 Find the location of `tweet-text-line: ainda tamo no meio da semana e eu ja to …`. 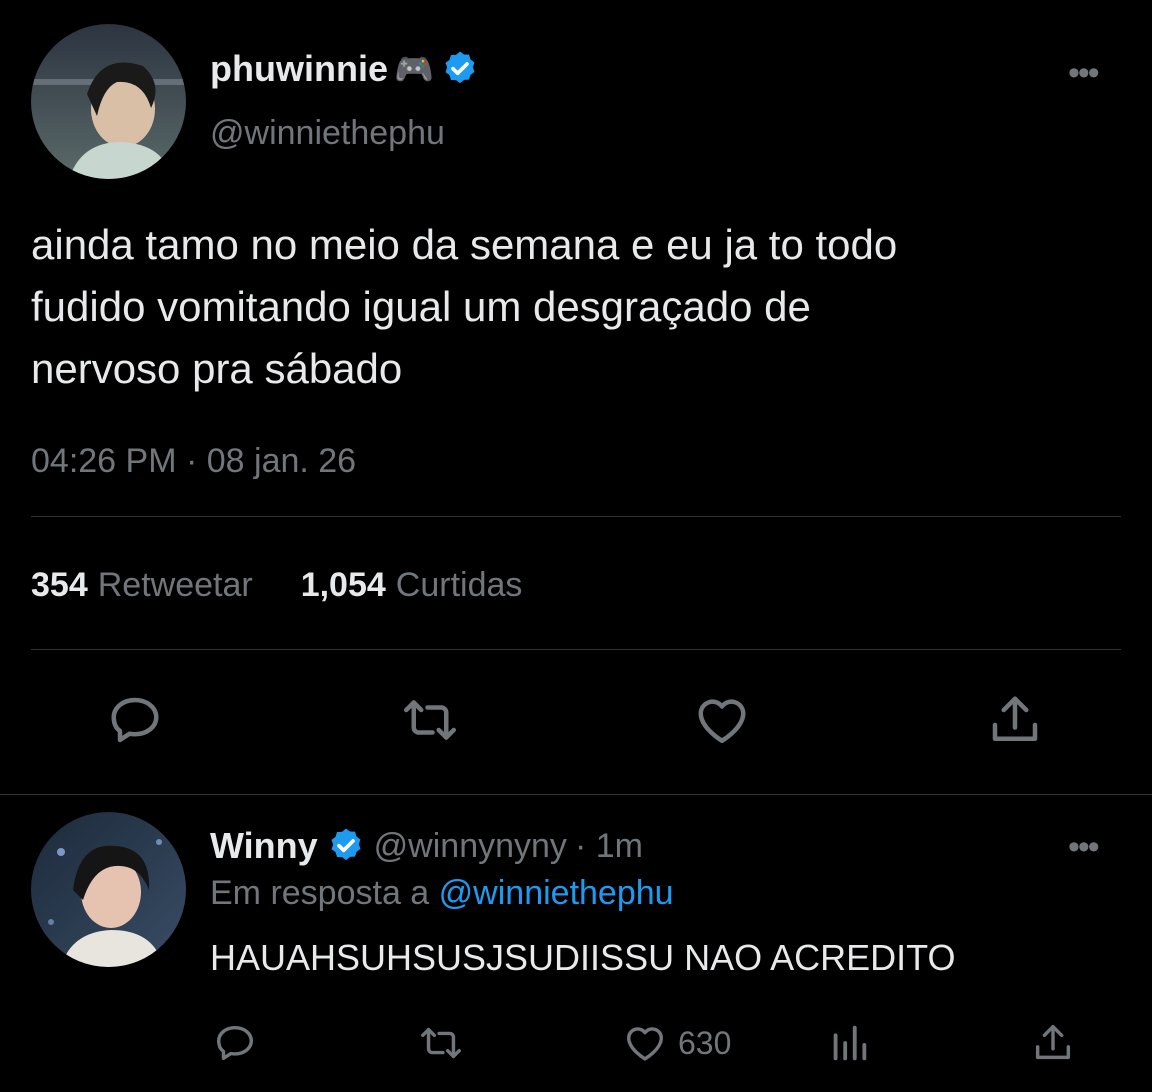

tweet-text-line: ainda tamo no meio da semana e eu ja to … is located at coordinates (464, 244).